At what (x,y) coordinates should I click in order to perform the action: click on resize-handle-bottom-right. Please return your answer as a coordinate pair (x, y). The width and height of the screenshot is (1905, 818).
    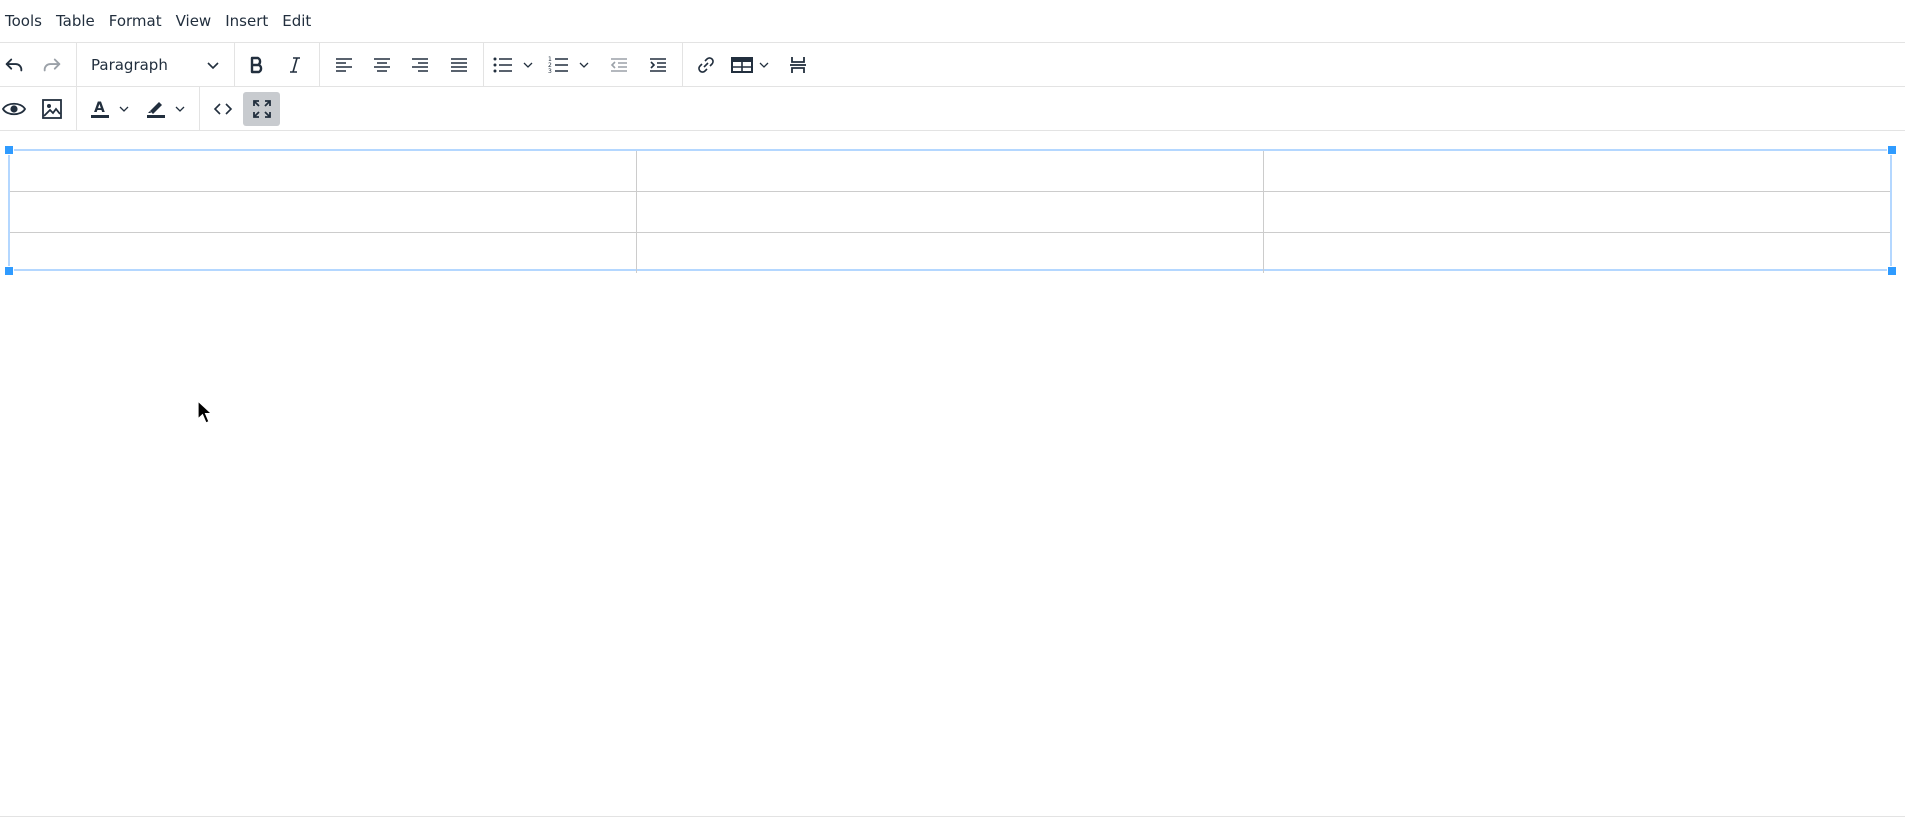
    Looking at the image, I should click on (1892, 271).